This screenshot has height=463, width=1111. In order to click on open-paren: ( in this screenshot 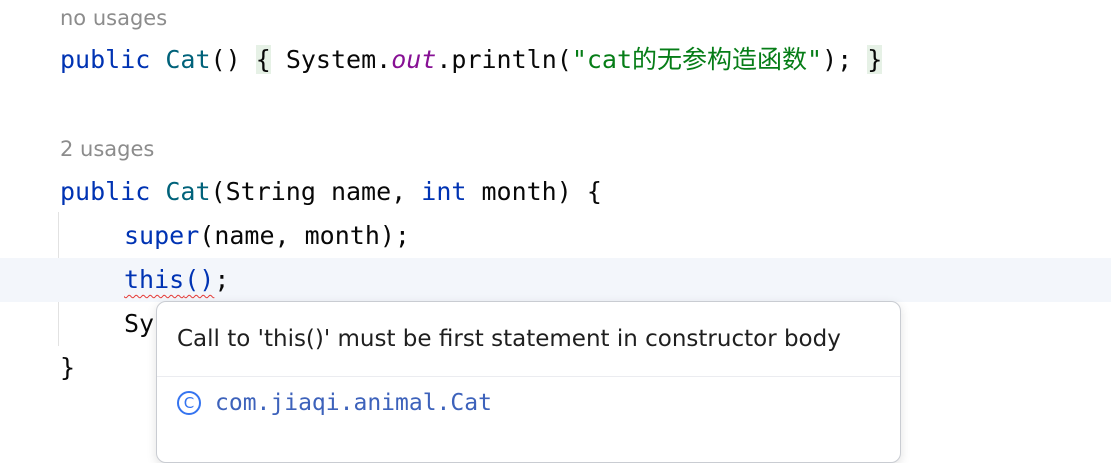, I will do `click(218, 191)`.